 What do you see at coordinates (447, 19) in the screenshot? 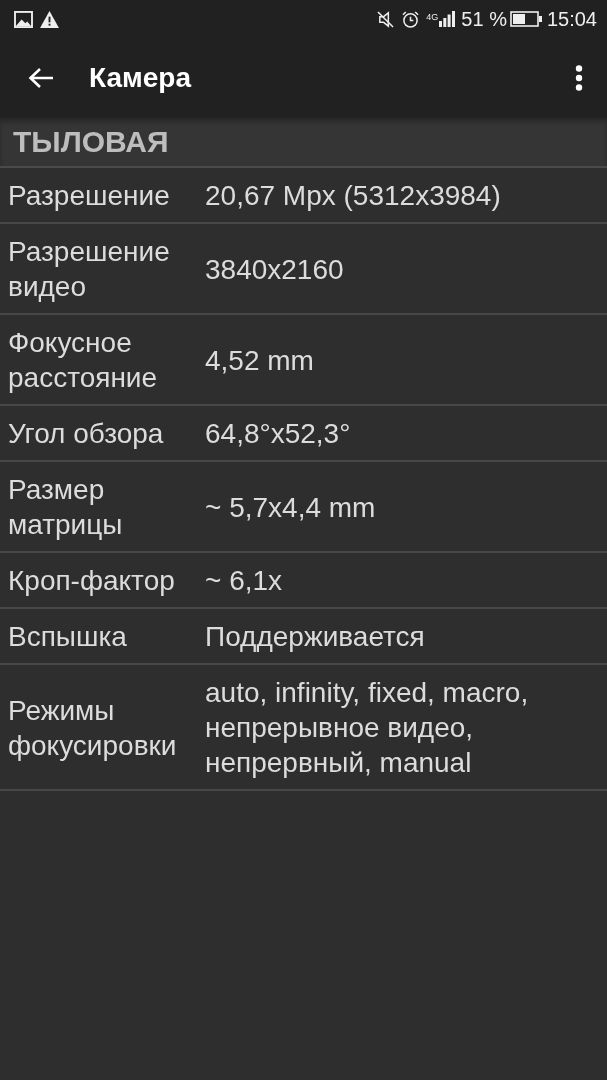
I see `signal-icon` at bounding box center [447, 19].